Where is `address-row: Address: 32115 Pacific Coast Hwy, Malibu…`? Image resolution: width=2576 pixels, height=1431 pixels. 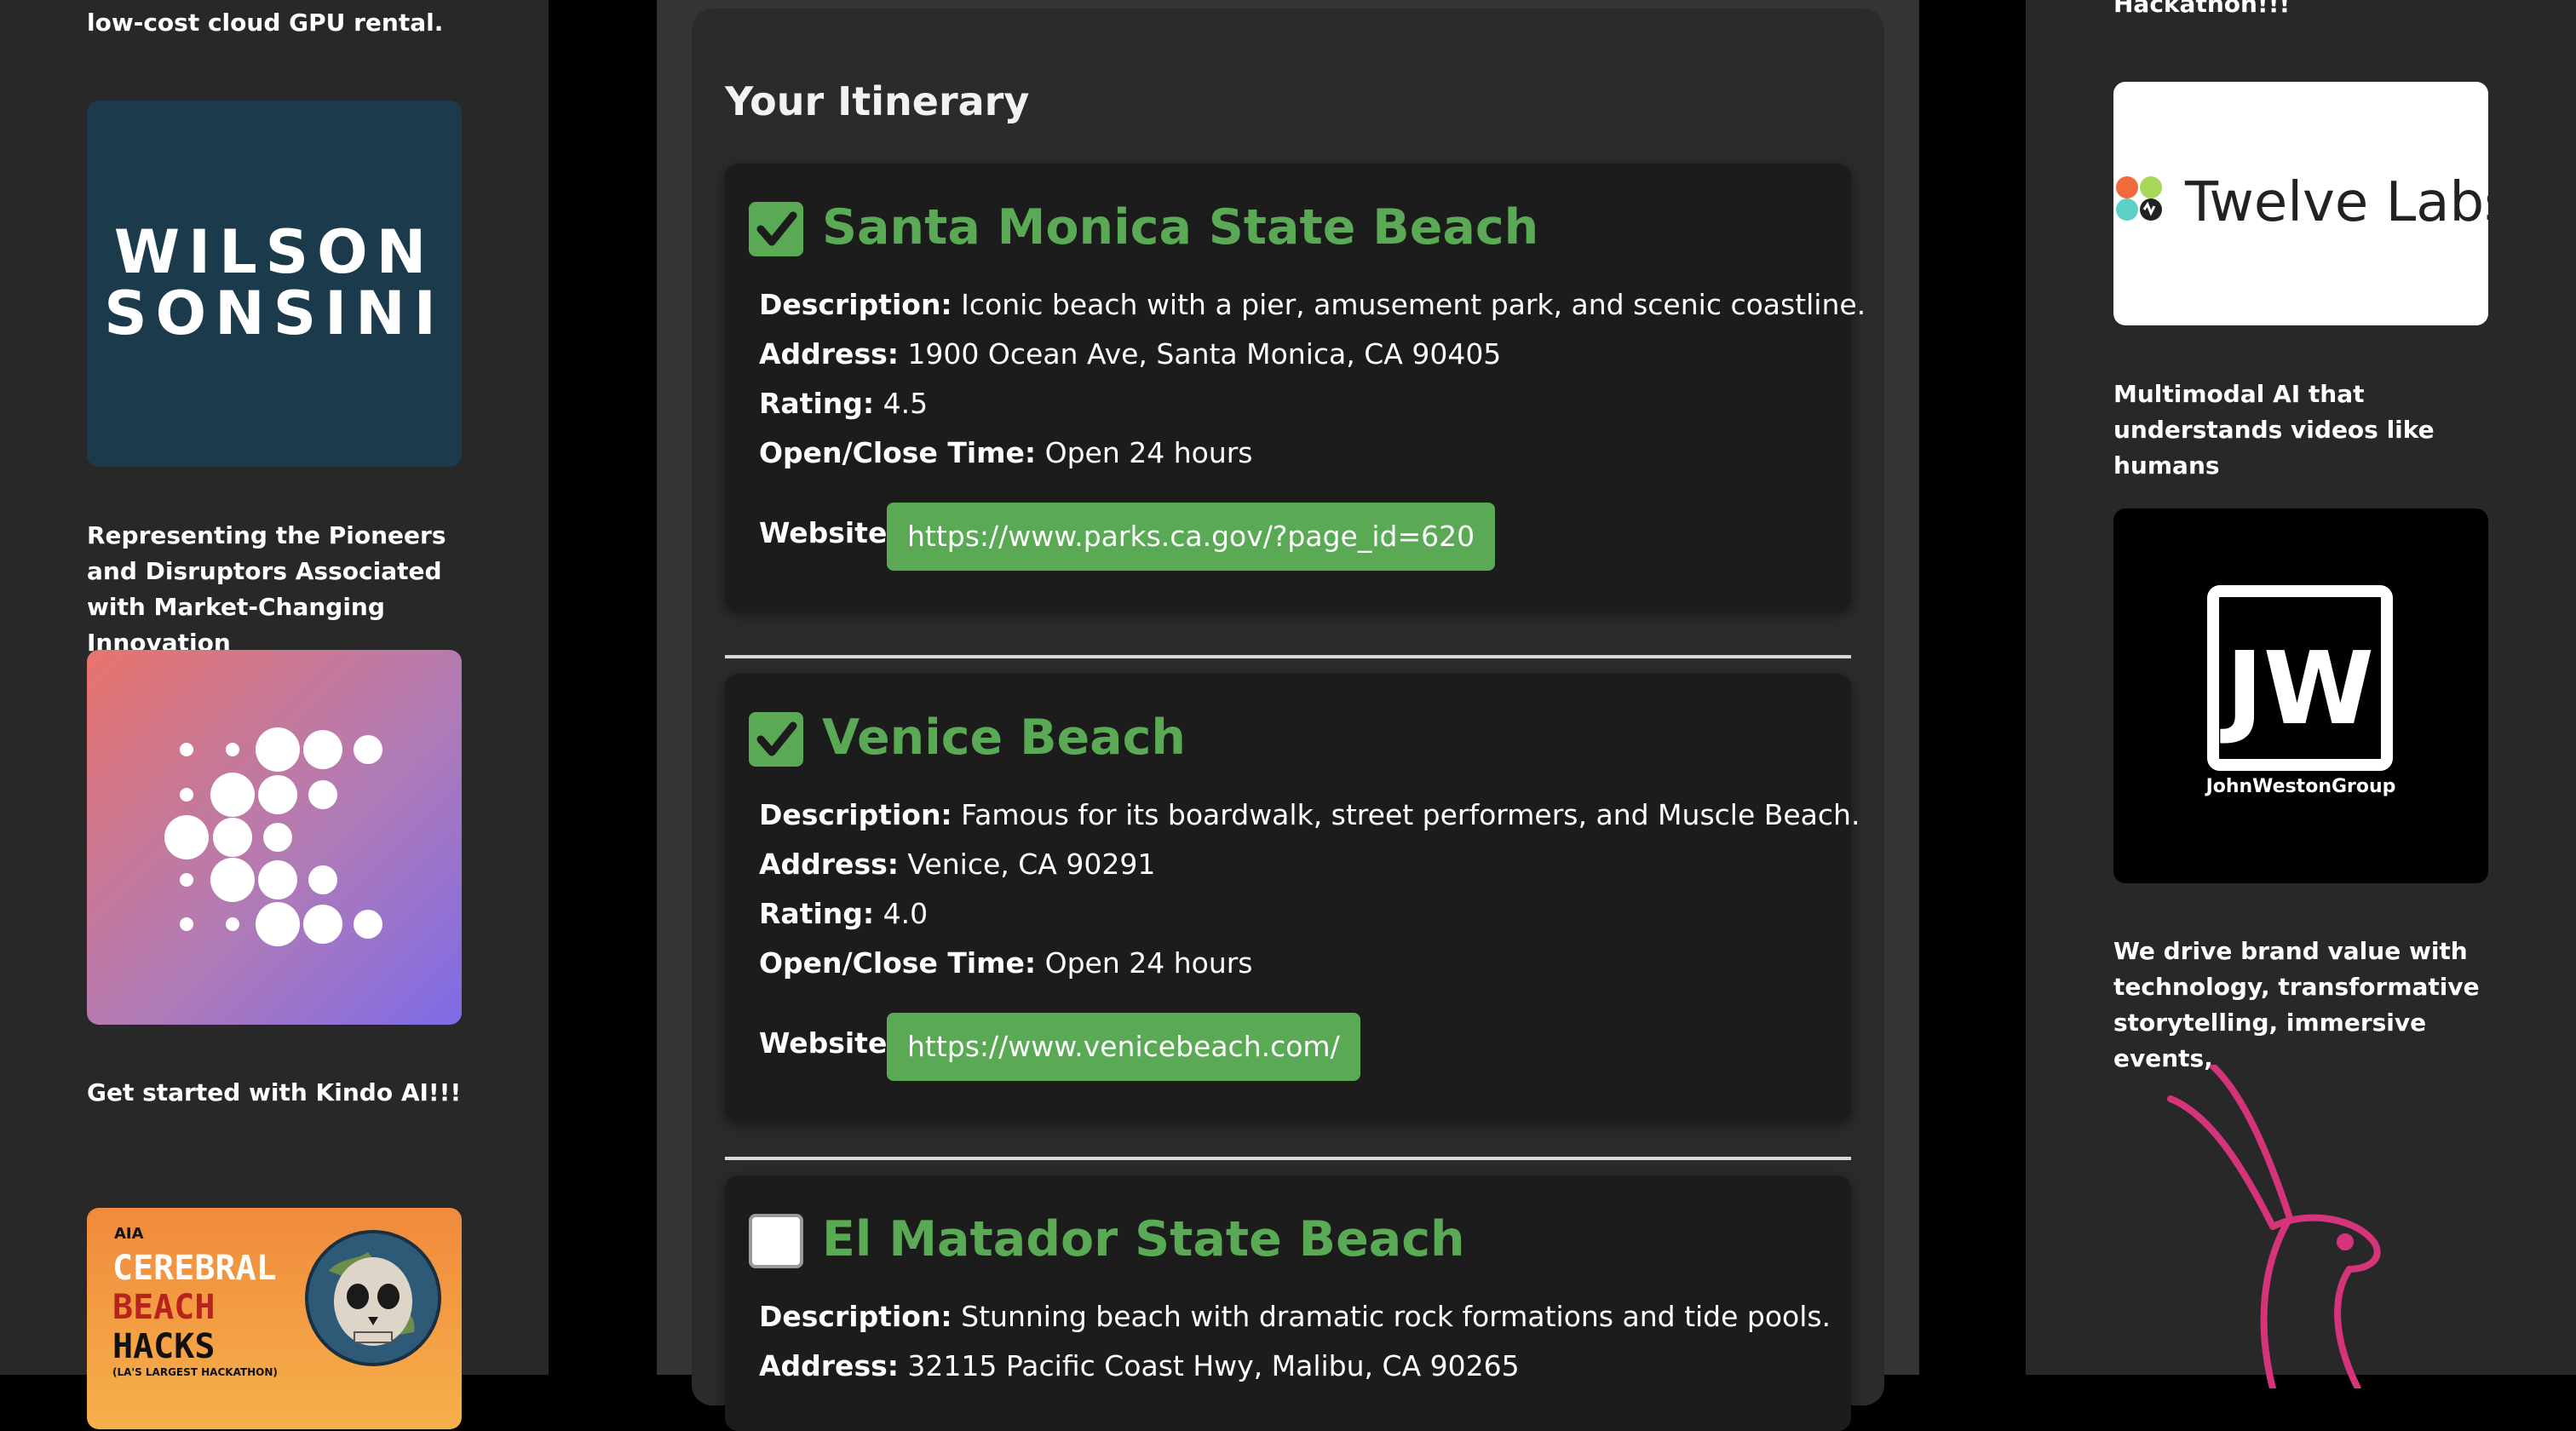
address-row: Address: 32115 Pacific Coast Hwy, Malibu… is located at coordinates (1140, 1365).